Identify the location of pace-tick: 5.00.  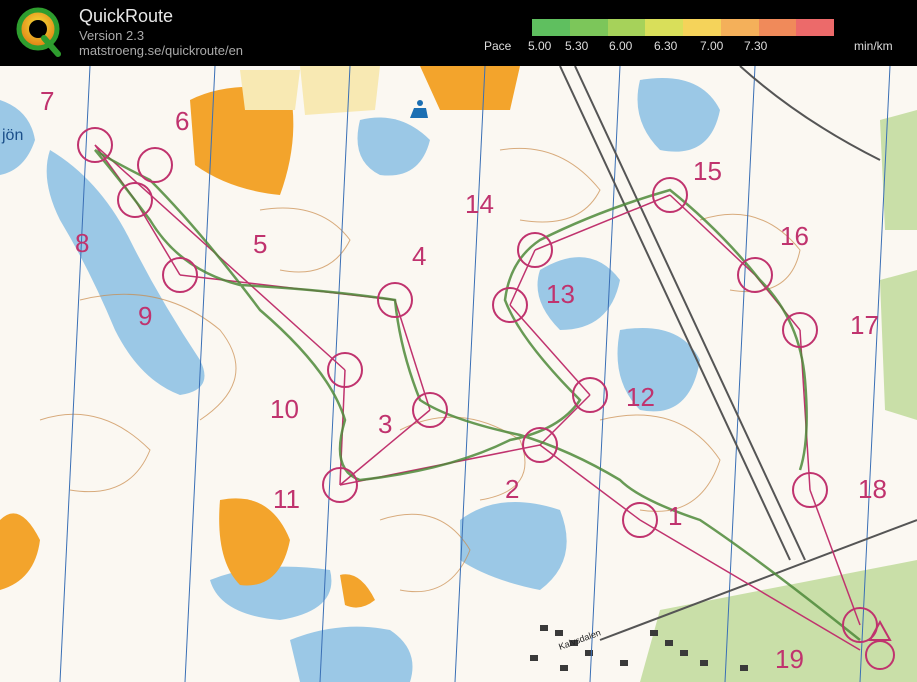
(540, 46).